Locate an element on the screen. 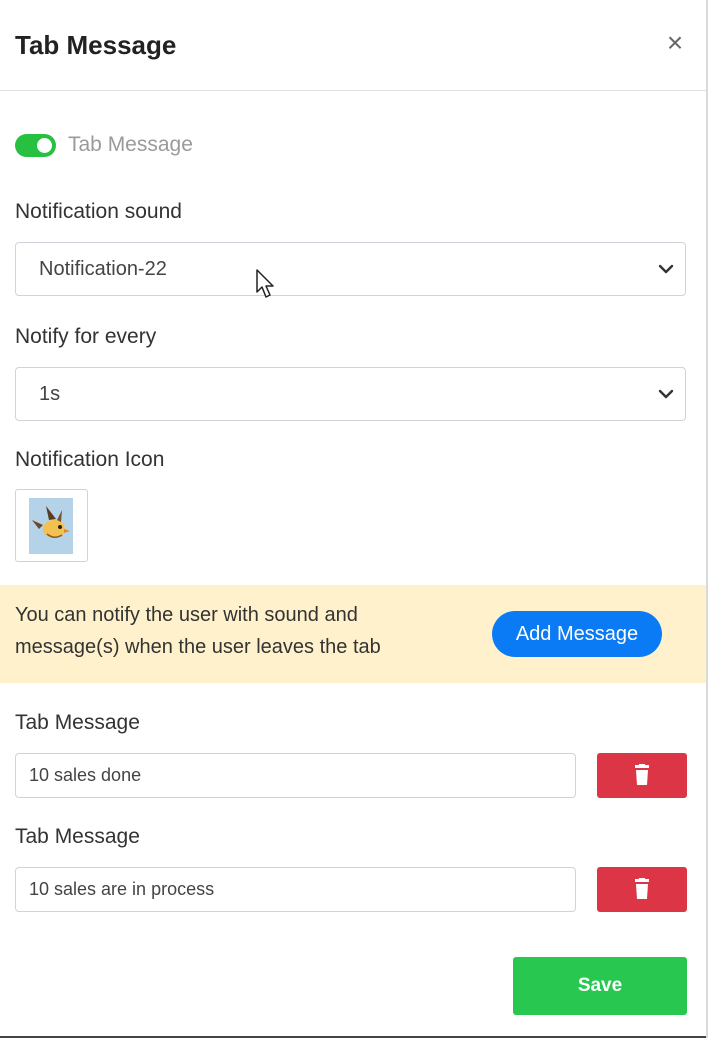  tab-message-toggle-row: Tab Message is located at coordinates (104, 145).